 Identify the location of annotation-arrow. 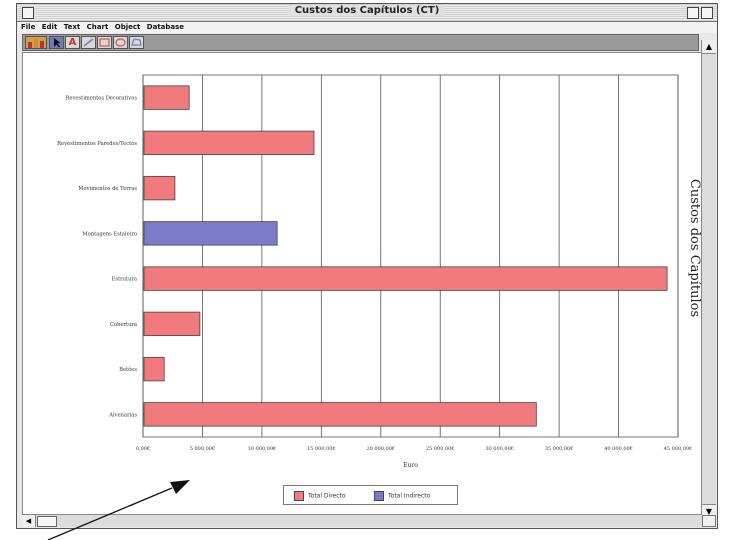
(118, 510).